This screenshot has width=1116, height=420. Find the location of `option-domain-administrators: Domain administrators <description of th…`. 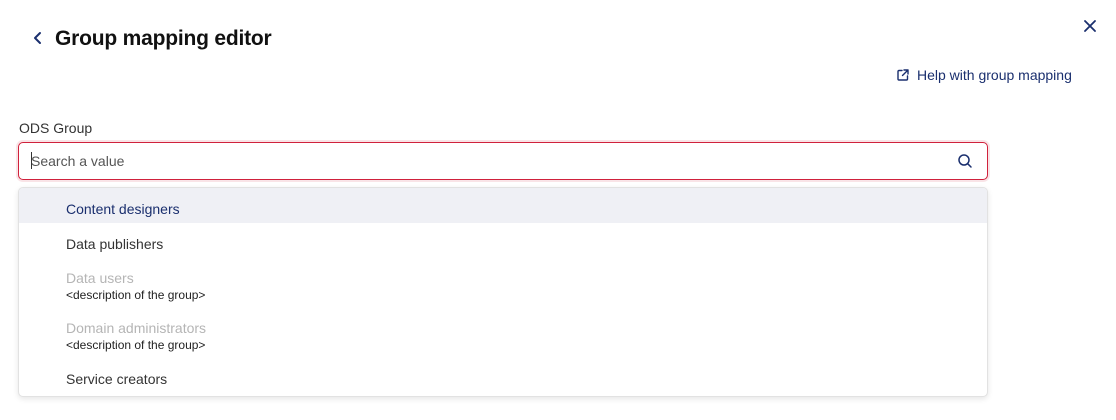

option-domain-administrators: Domain administrators <description of th… is located at coordinates (503, 333).